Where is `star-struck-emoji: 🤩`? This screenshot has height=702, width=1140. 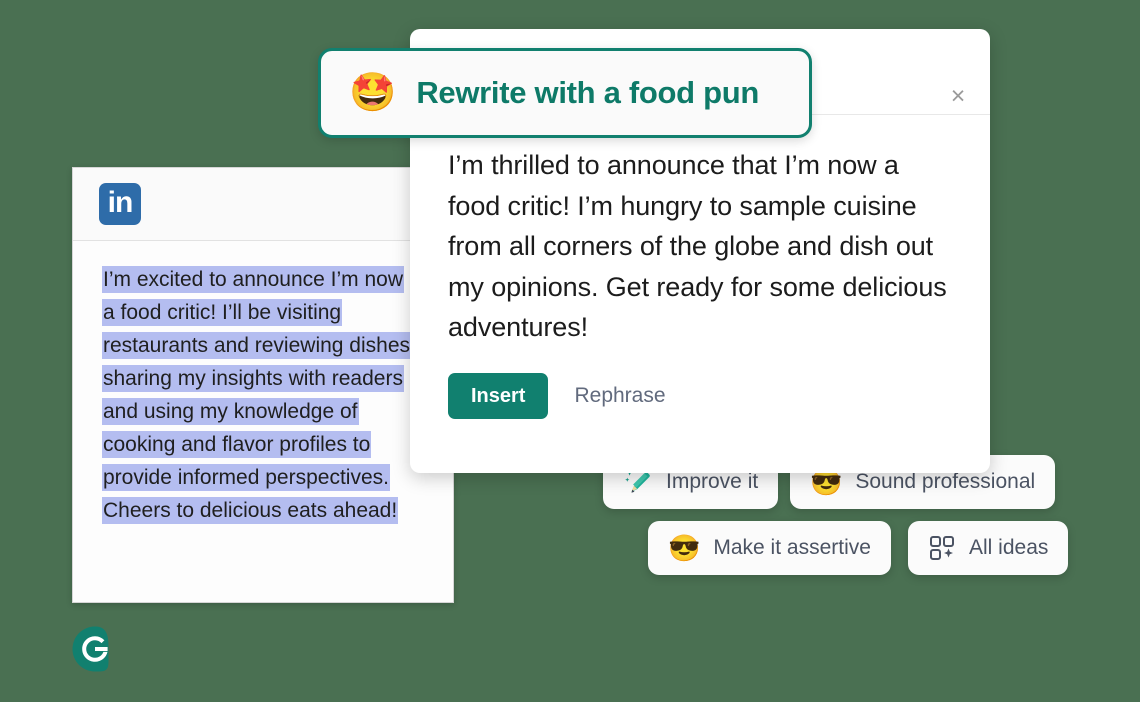
star-struck-emoji: 🤩 is located at coordinates (373, 93).